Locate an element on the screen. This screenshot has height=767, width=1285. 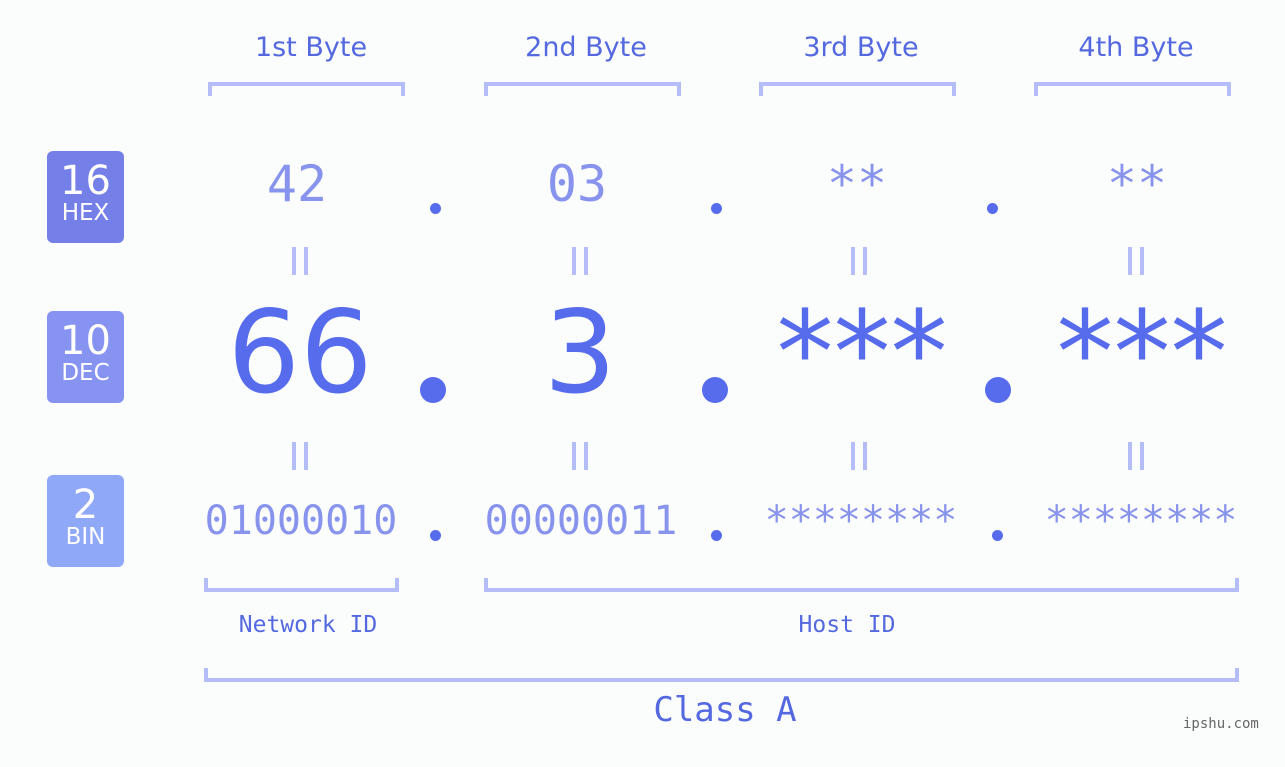
network-id-label: Network ID is located at coordinates (308, 625).